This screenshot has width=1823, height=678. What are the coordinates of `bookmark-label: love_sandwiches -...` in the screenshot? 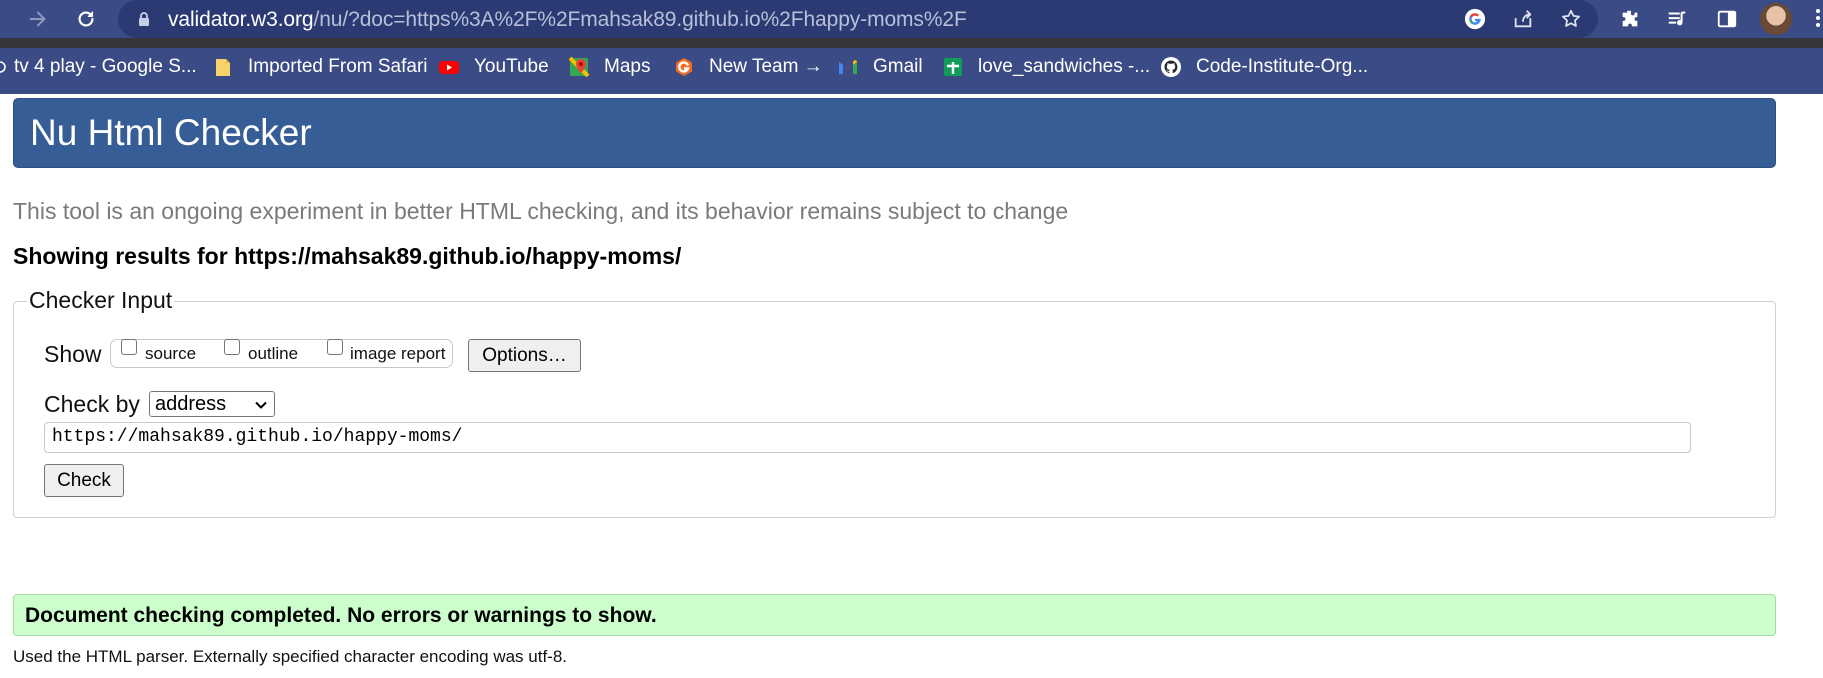 It's located at (1064, 66).